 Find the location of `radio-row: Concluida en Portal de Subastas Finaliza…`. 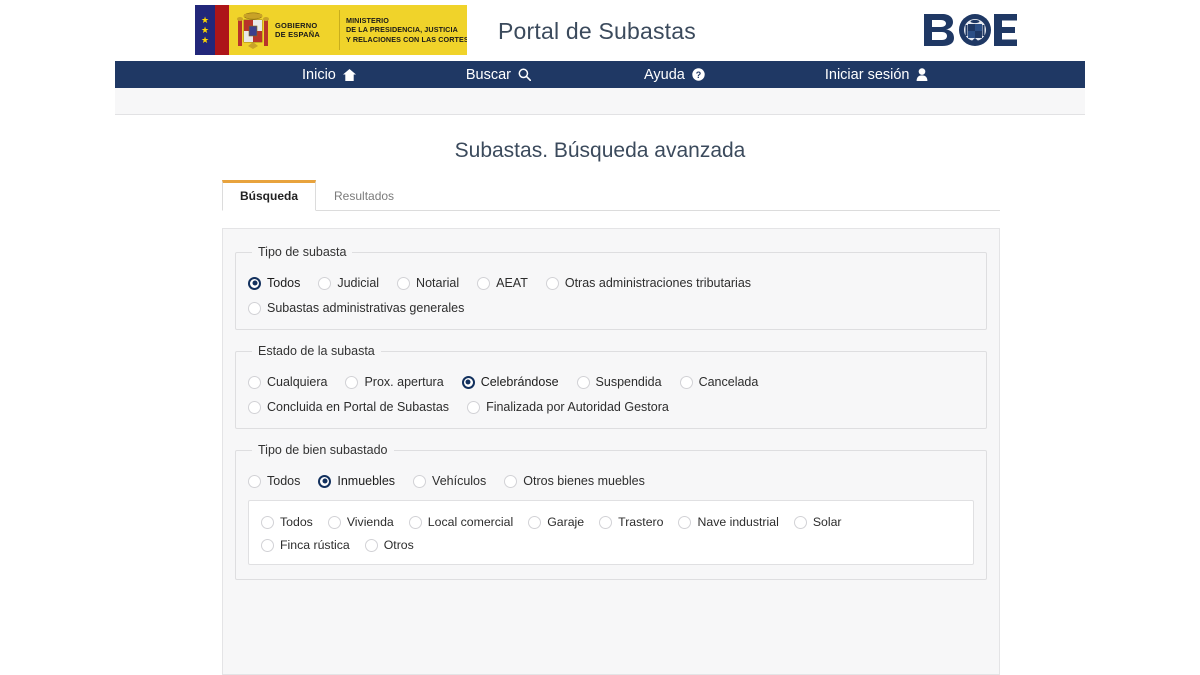

radio-row: Concluida en Portal de Subastas Finaliza… is located at coordinates (611, 407).